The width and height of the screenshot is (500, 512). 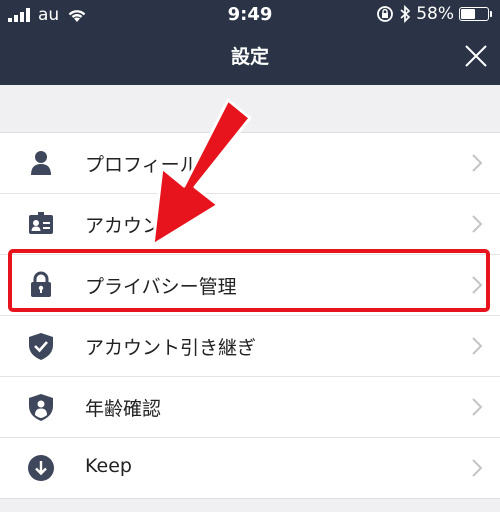 What do you see at coordinates (171, 348) in the screenshot?
I see `settings-item-label: アカウント引き継ぎ` at bounding box center [171, 348].